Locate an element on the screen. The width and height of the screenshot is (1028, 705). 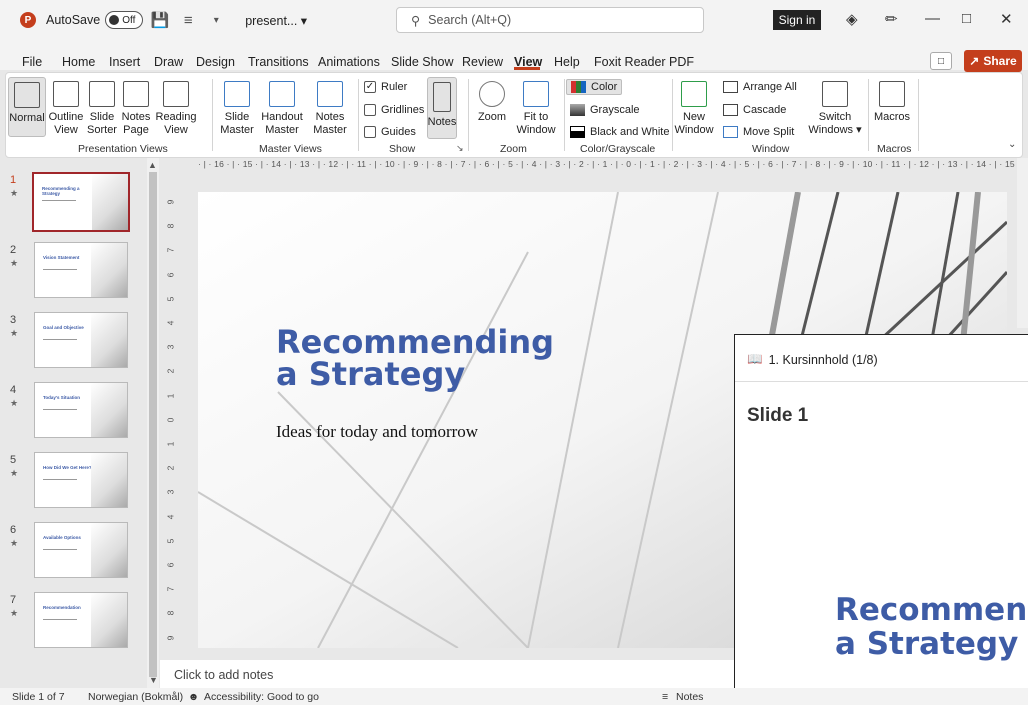
search-icon: ⚲ is located at coordinates (416, 20).